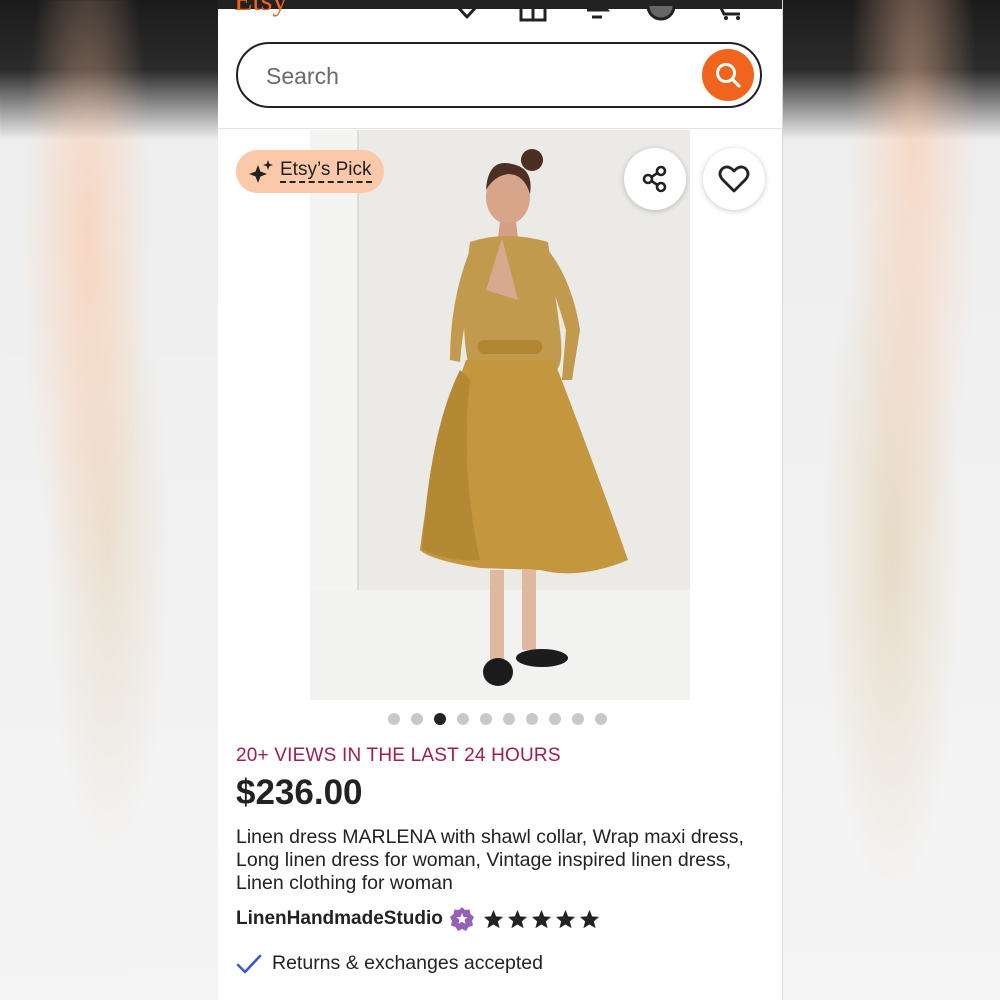  Describe the element at coordinates (408, 963) in the screenshot. I see `returns-label: Returns & exchanges accepted` at that location.